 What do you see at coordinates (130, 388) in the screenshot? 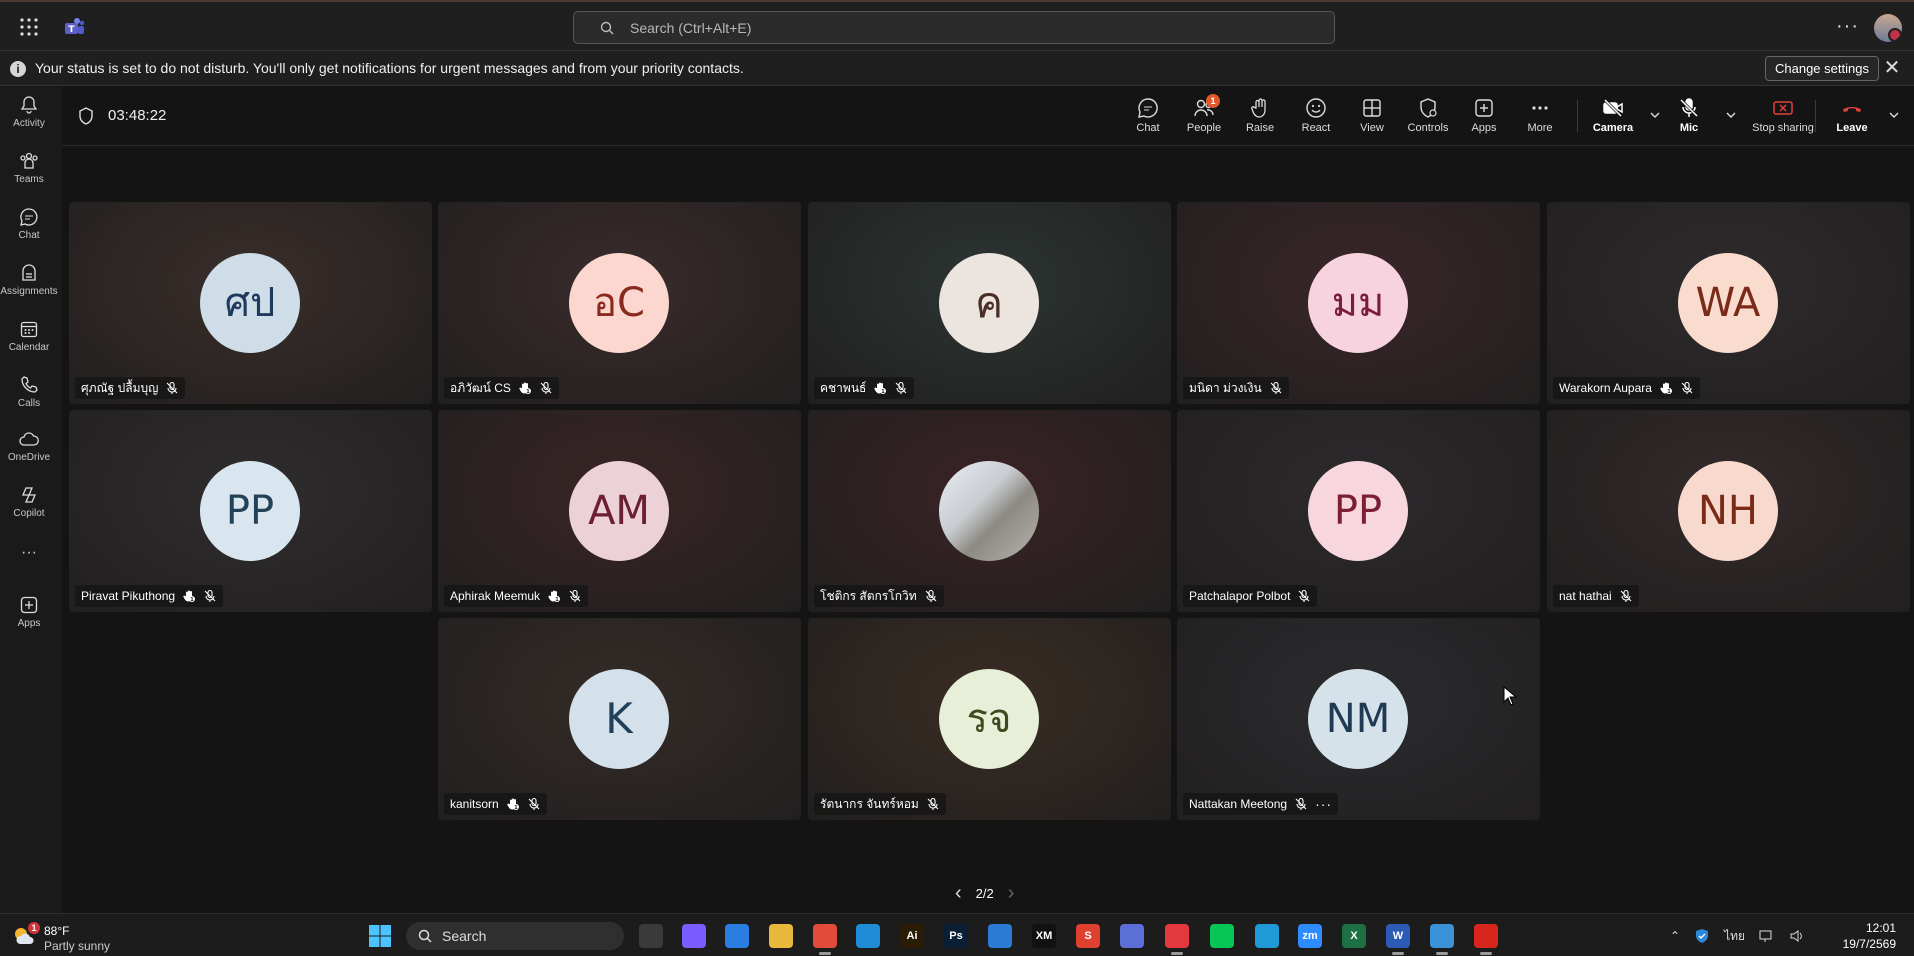
I see `participant-name-tag: ศุภณัฐ ปลื้มบุญ` at bounding box center [130, 388].